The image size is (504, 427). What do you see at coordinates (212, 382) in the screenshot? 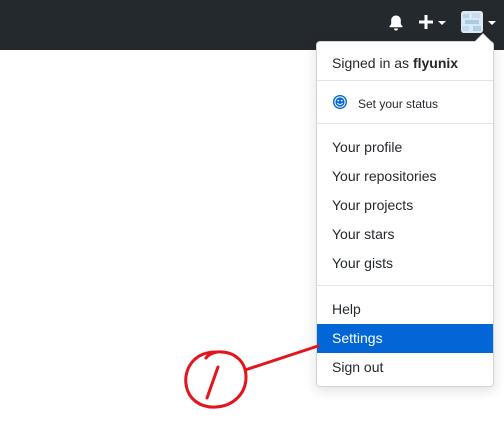
I see `annotation-slash` at bounding box center [212, 382].